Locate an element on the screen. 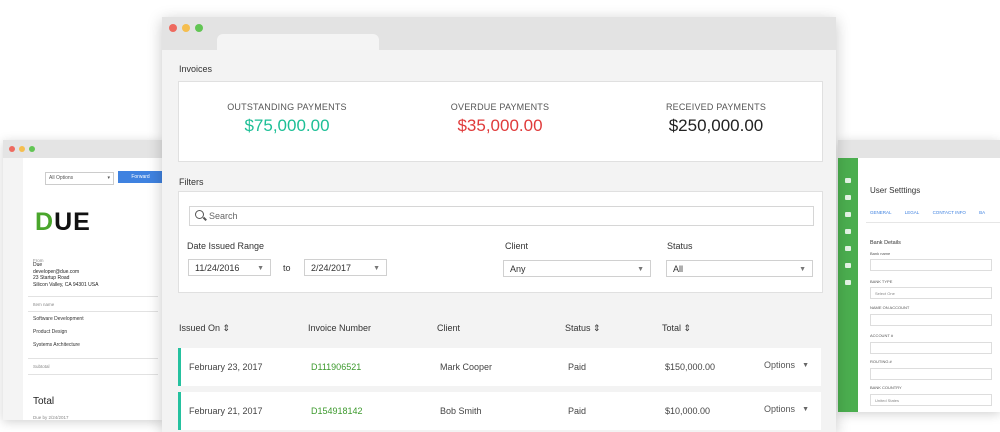 This screenshot has height=432, width=1000. col-client: Client is located at coordinates (449, 328).